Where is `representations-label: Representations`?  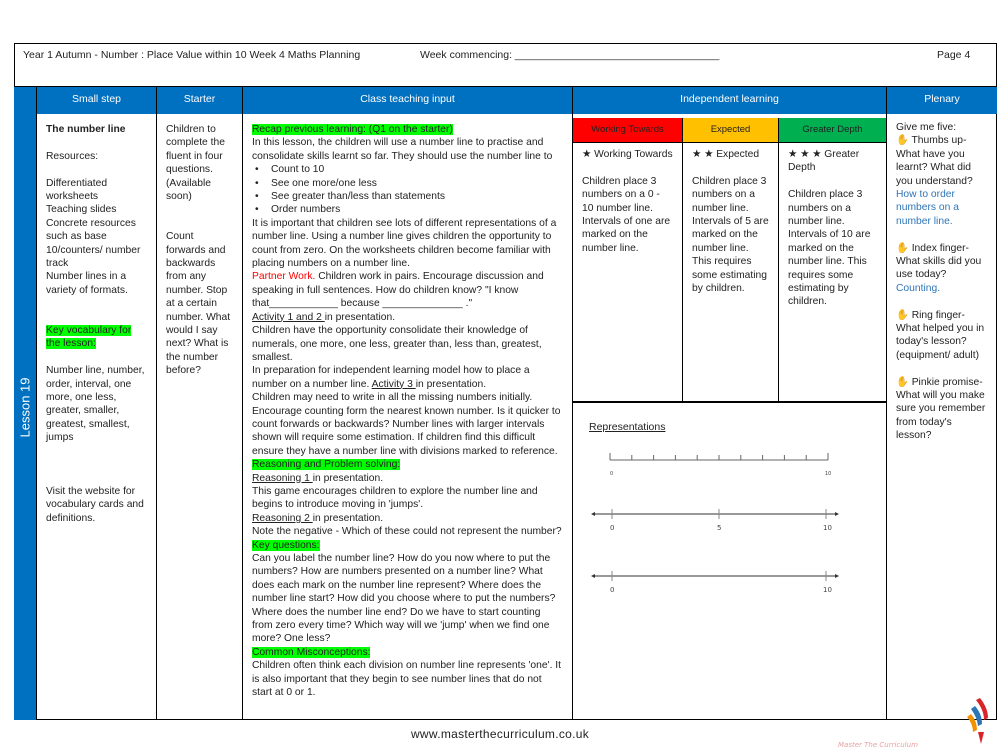 representations-label: Representations is located at coordinates (627, 427).